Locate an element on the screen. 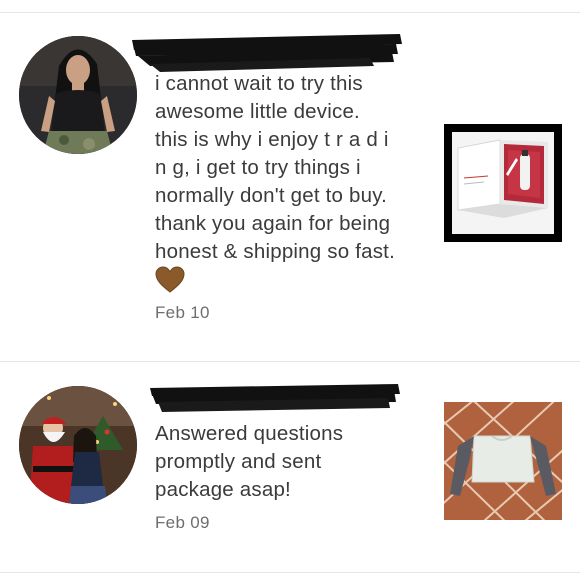 The image size is (580, 580). review-text-line: honest & shipping so fast. is located at coordinates (275, 251).